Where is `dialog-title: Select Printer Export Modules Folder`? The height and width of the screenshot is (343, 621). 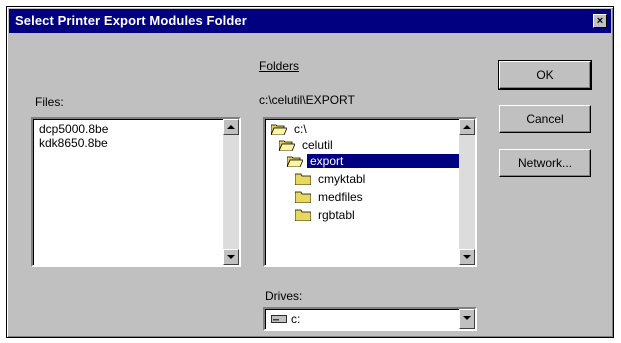 dialog-title: Select Printer Export Modules Folder is located at coordinates (131, 20).